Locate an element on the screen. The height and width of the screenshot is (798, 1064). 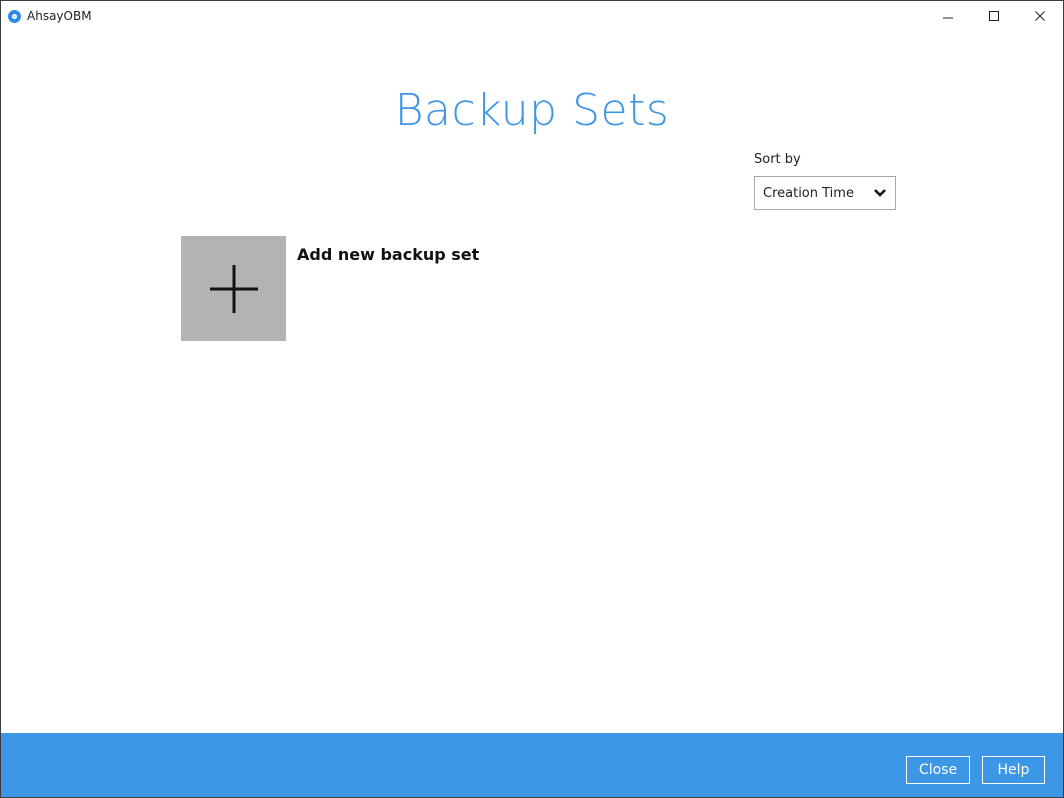
plus-icon is located at coordinates (233, 288).